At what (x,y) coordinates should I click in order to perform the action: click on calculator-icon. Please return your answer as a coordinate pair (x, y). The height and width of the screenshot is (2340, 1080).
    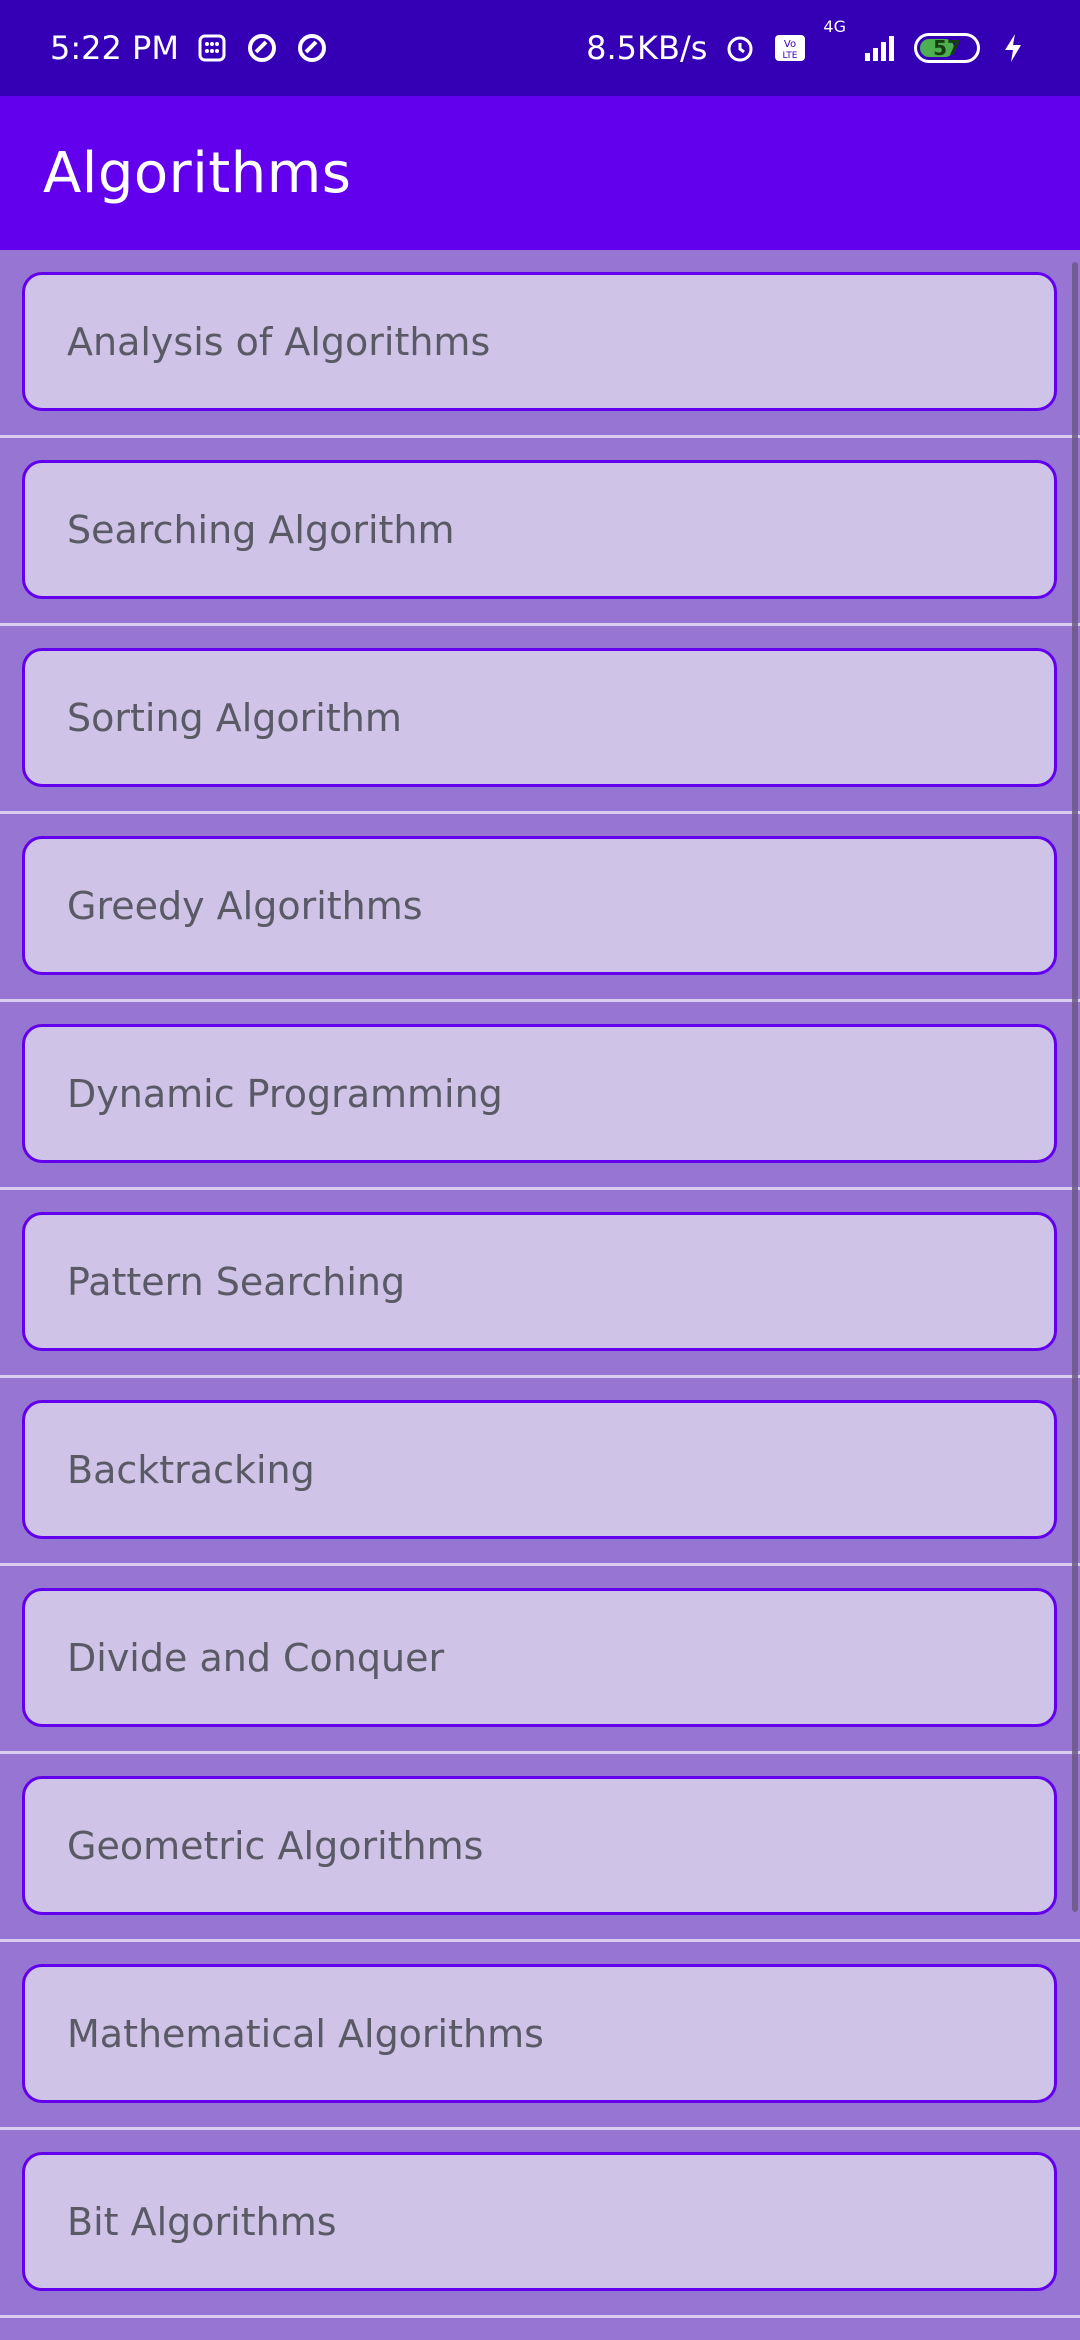
    Looking at the image, I should click on (212, 48).